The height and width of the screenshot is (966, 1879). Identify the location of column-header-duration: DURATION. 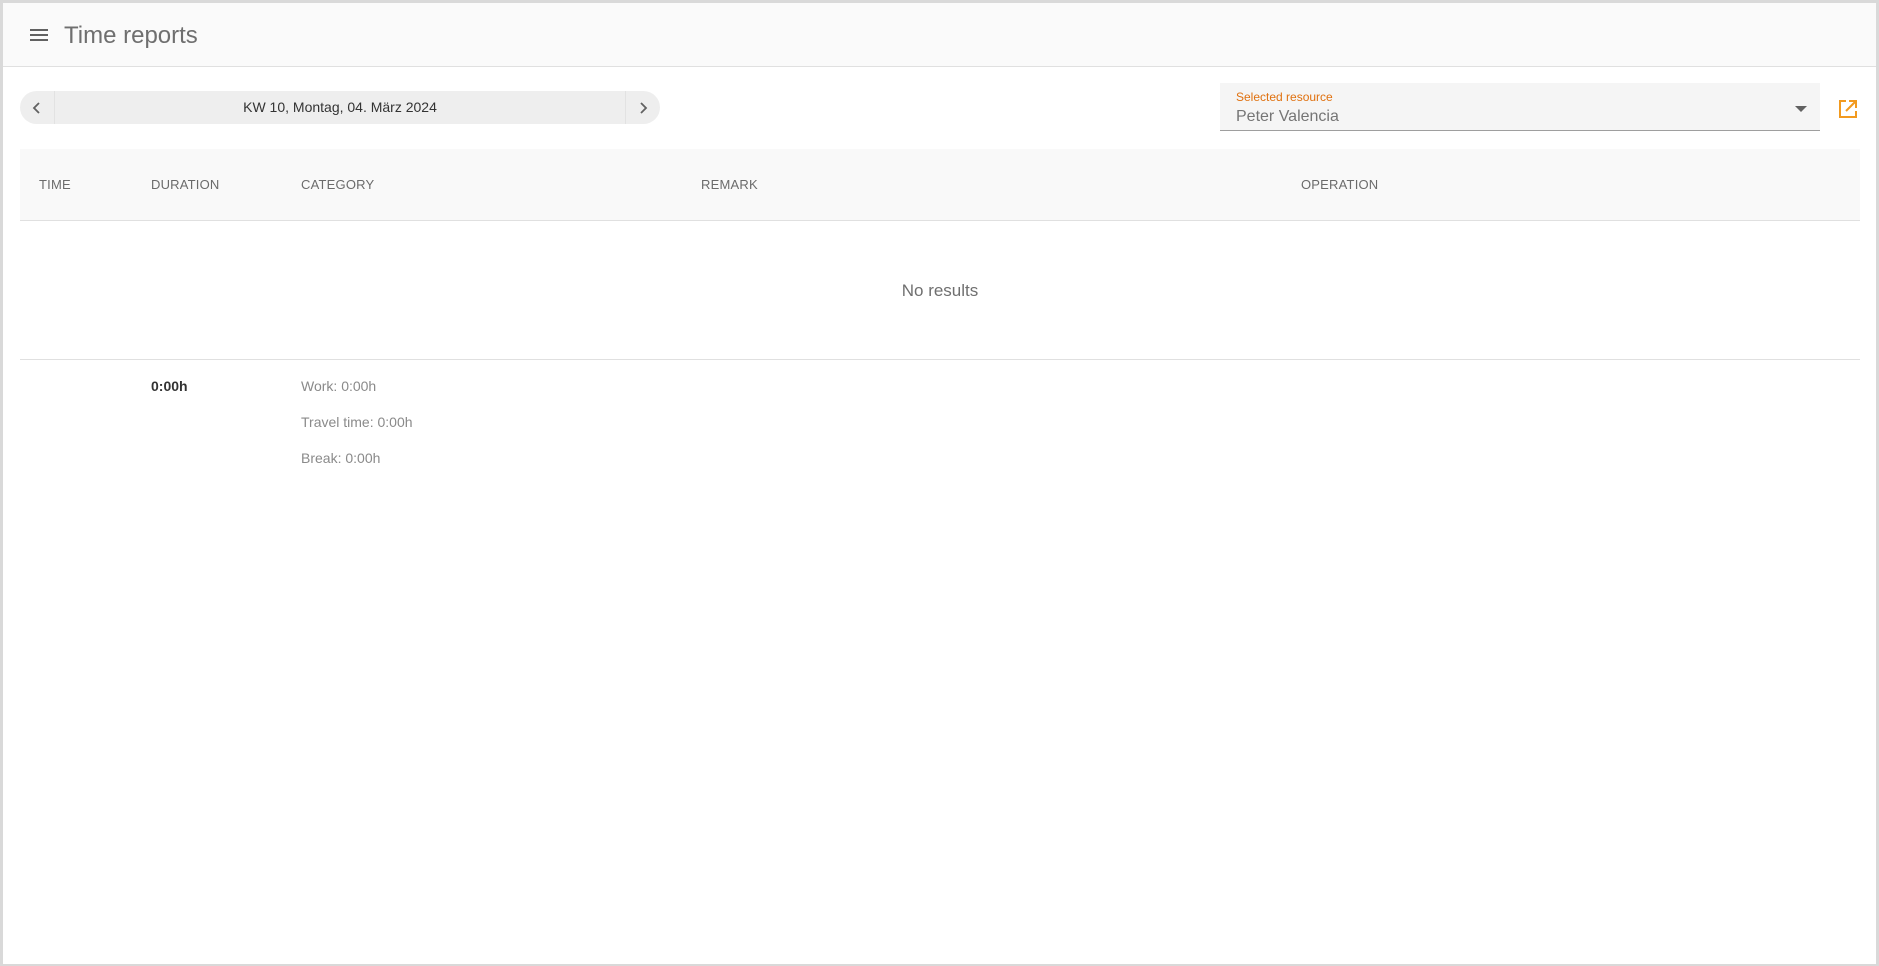
(185, 184).